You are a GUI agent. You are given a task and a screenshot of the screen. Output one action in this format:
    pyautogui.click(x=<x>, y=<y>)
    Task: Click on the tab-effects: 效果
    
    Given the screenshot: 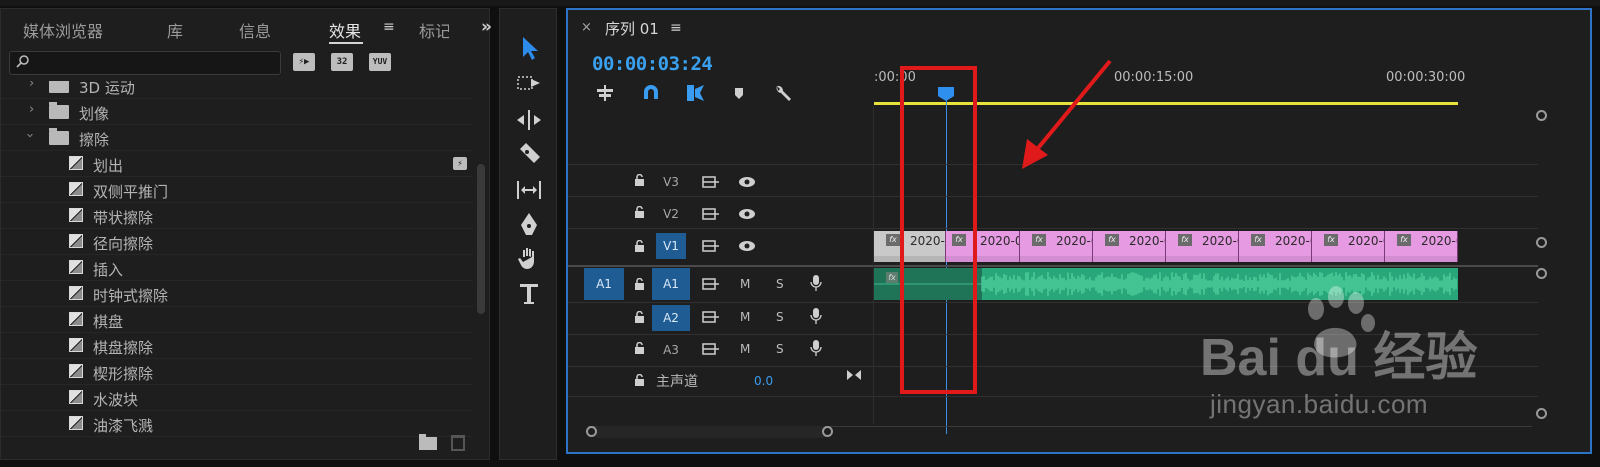 What is the action you would take?
    pyautogui.click(x=345, y=30)
    